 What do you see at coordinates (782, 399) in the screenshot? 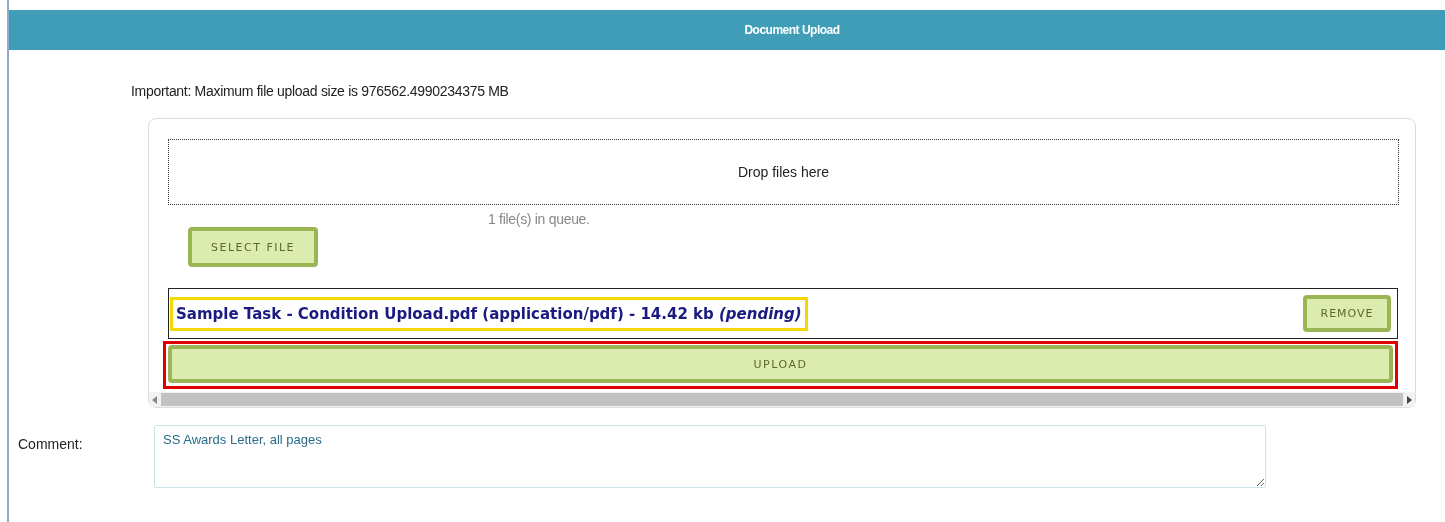
I see `horizontal-scrollbar` at bounding box center [782, 399].